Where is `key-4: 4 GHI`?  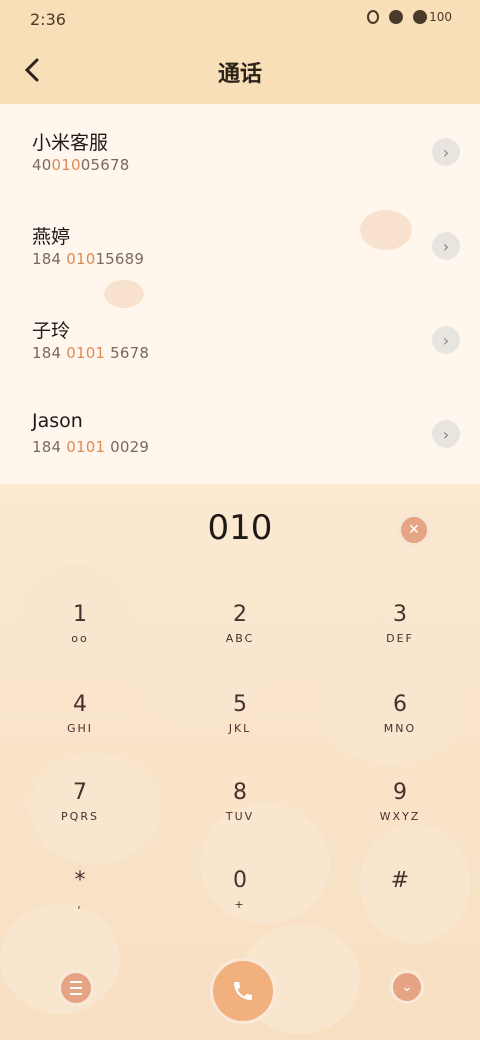
key-4: 4 GHI is located at coordinates (80, 733).